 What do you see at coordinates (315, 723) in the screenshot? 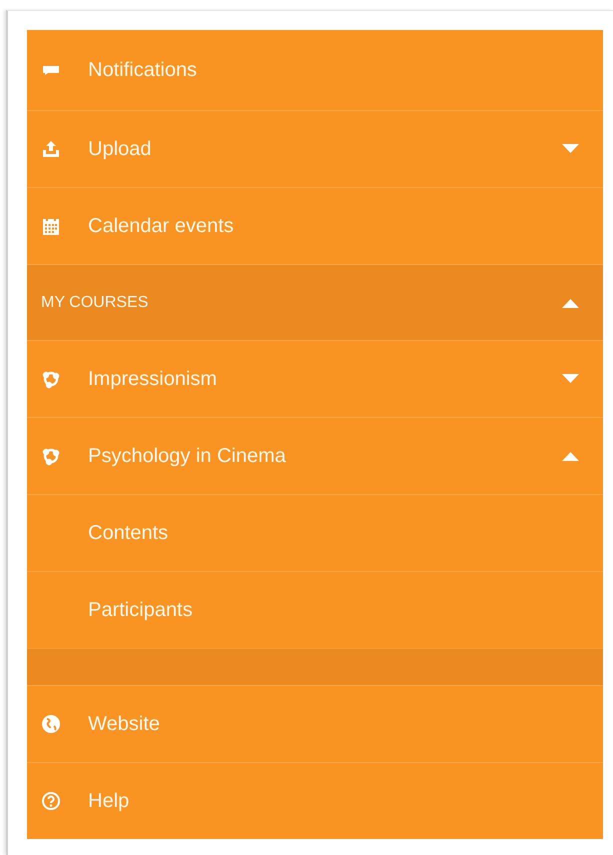
I see `menu-item: Website` at bounding box center [315, 723].